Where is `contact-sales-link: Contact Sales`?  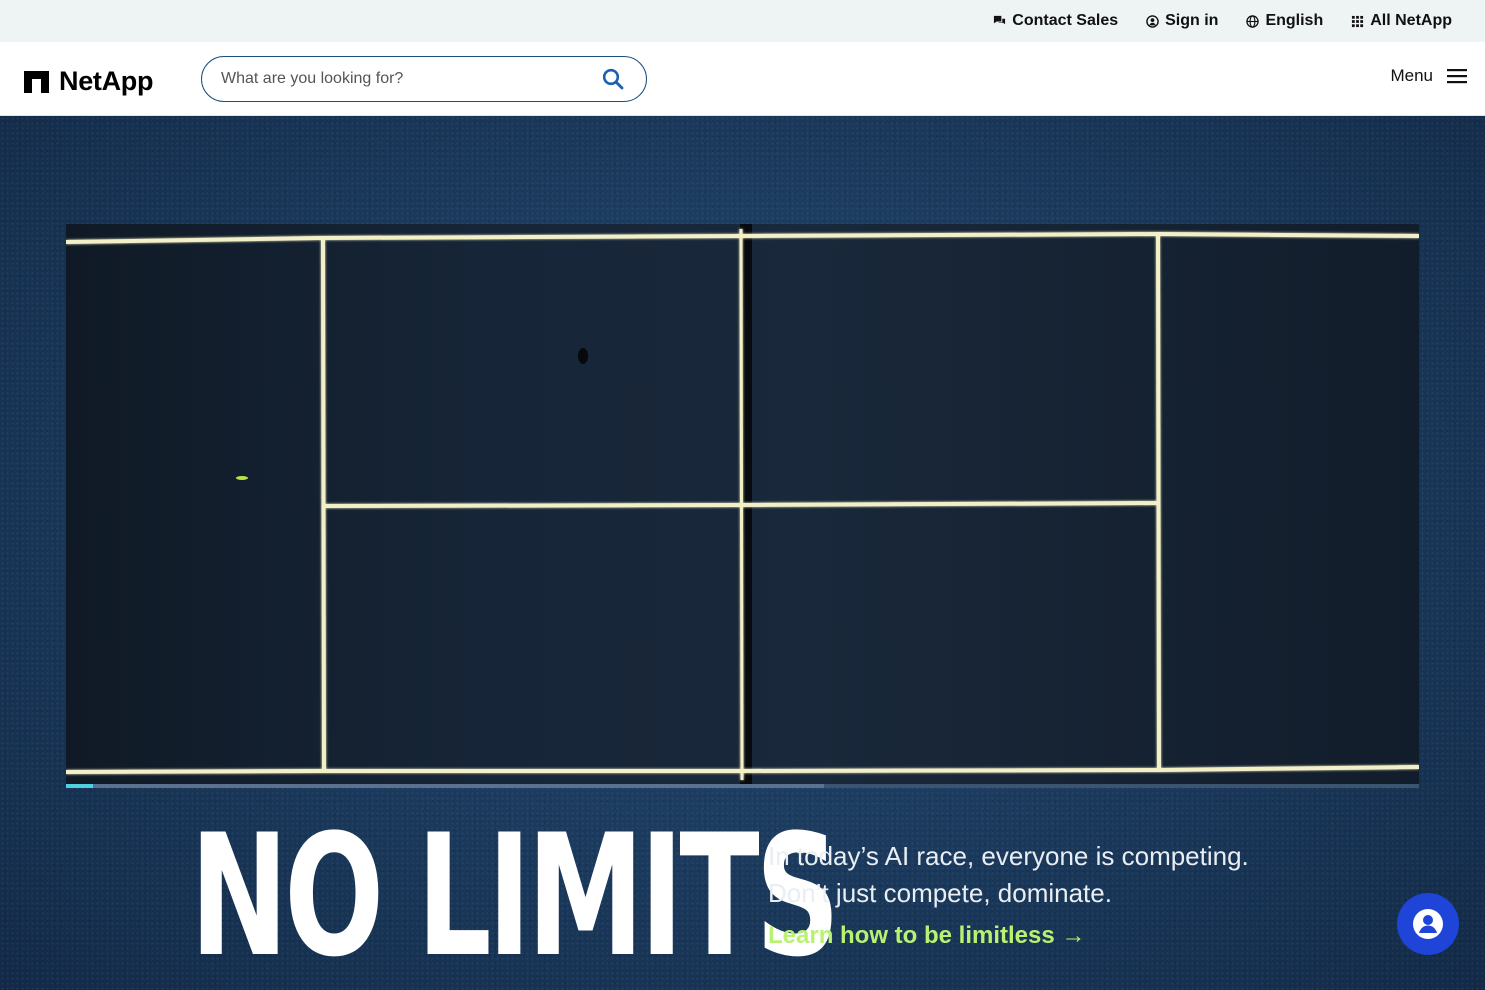 contact-sales-link: Contact Sales is located at coordinates (1055, 21).